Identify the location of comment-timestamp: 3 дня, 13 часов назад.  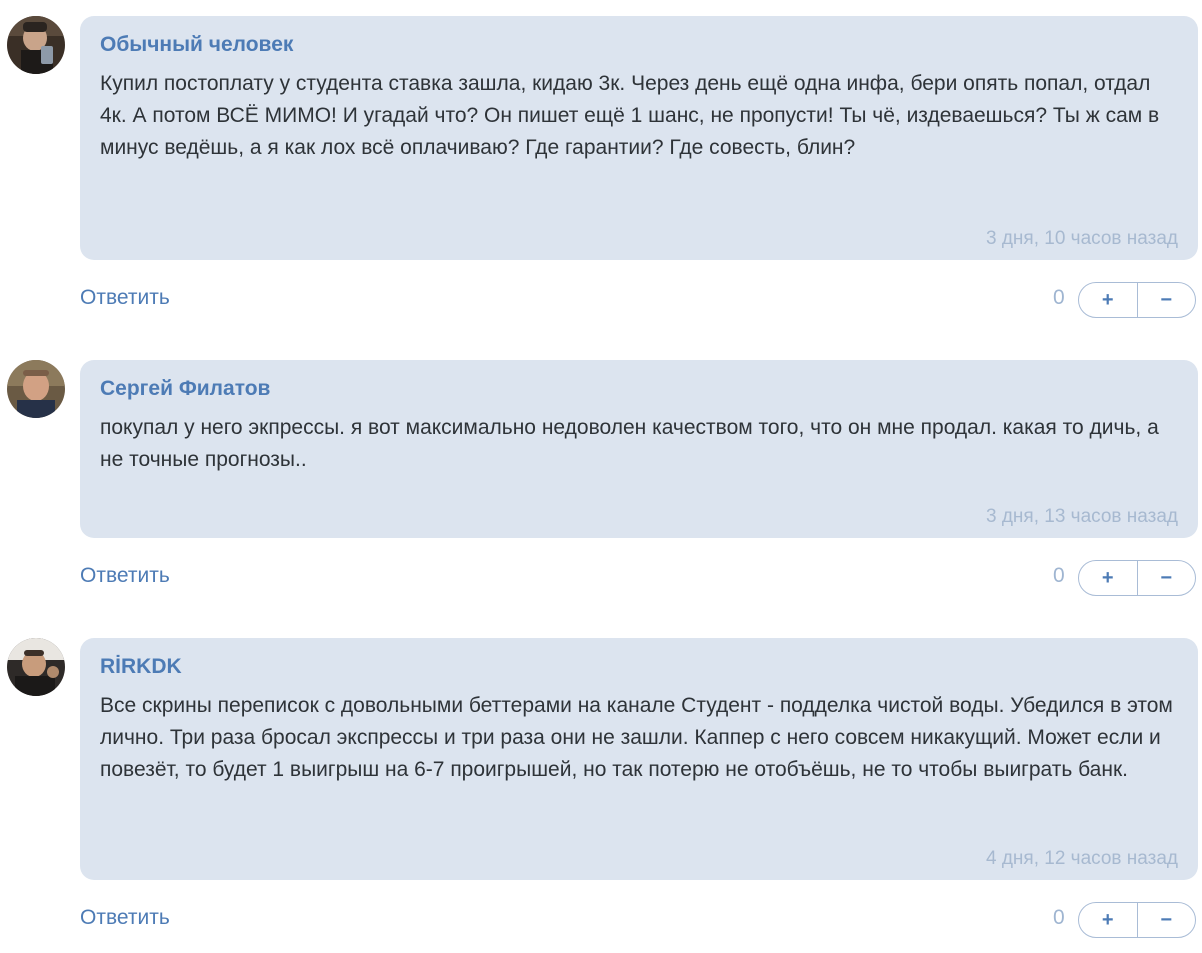
(1081, 516).